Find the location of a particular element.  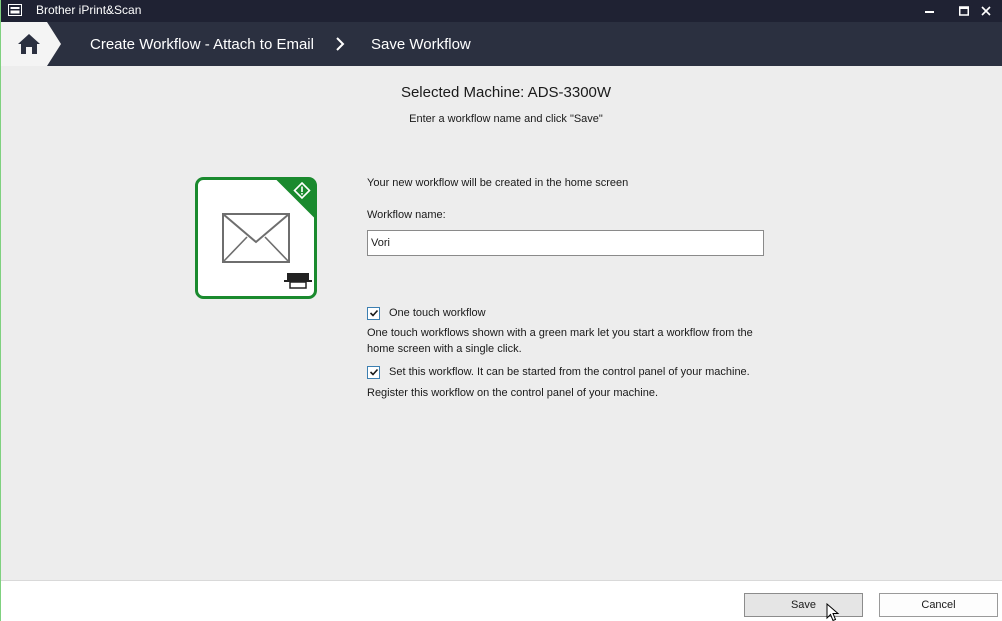

app-icon is located at coordinates (15, 10).